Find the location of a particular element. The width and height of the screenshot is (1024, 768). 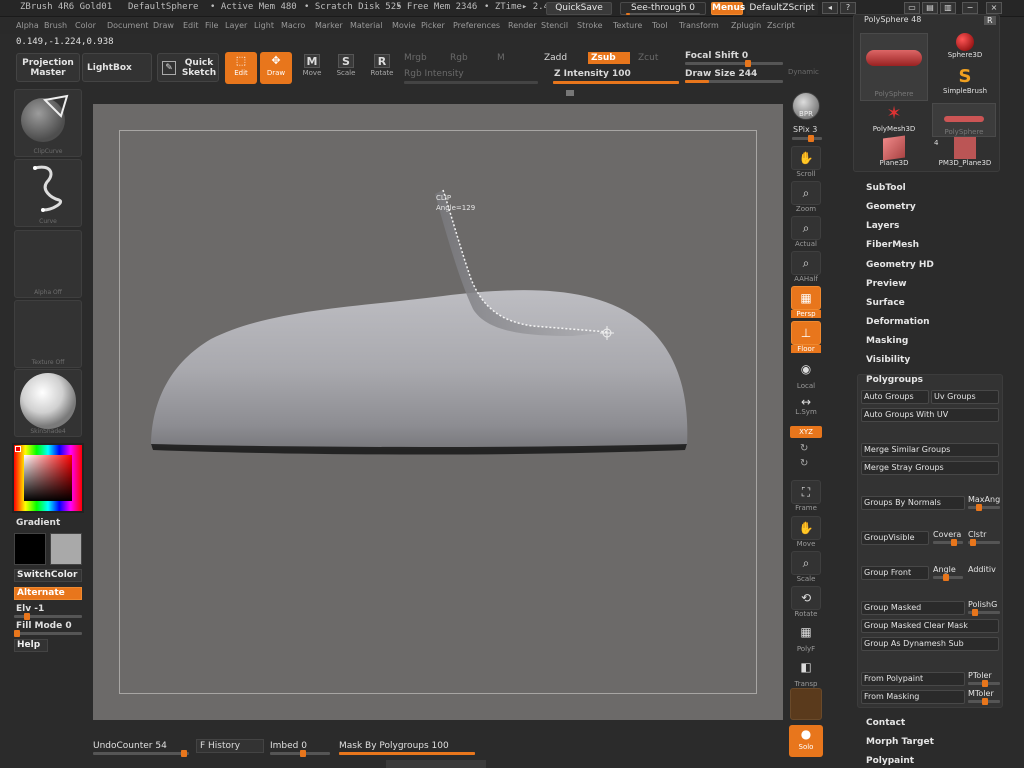

help-icon: ? is located at coordinates (848, 8).